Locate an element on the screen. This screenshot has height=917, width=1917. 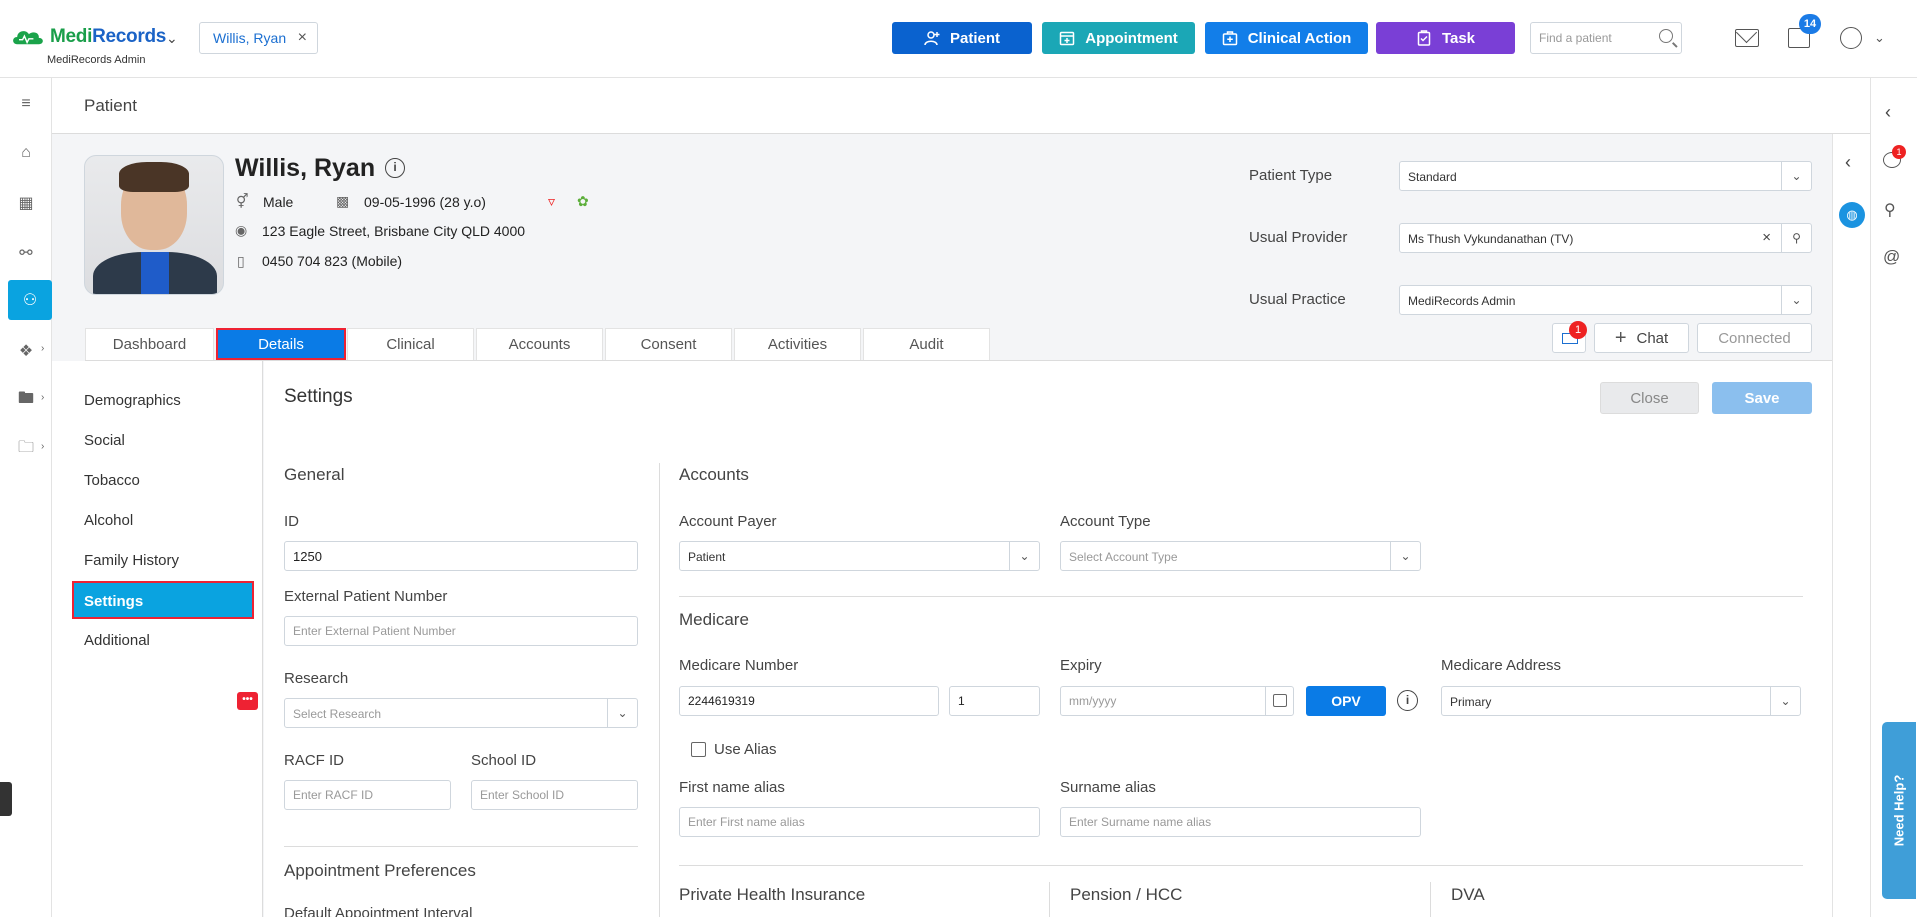
subnav-additional: Additional is located at coordinates (117, 640).